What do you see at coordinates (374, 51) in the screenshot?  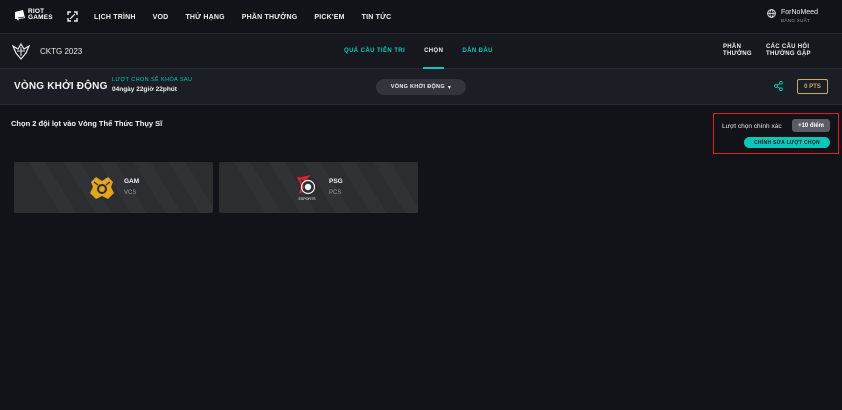 I see `tab-bracket-predictor: QUẢ CẦU TIÊN TRI` at bounding box center [374, 51].